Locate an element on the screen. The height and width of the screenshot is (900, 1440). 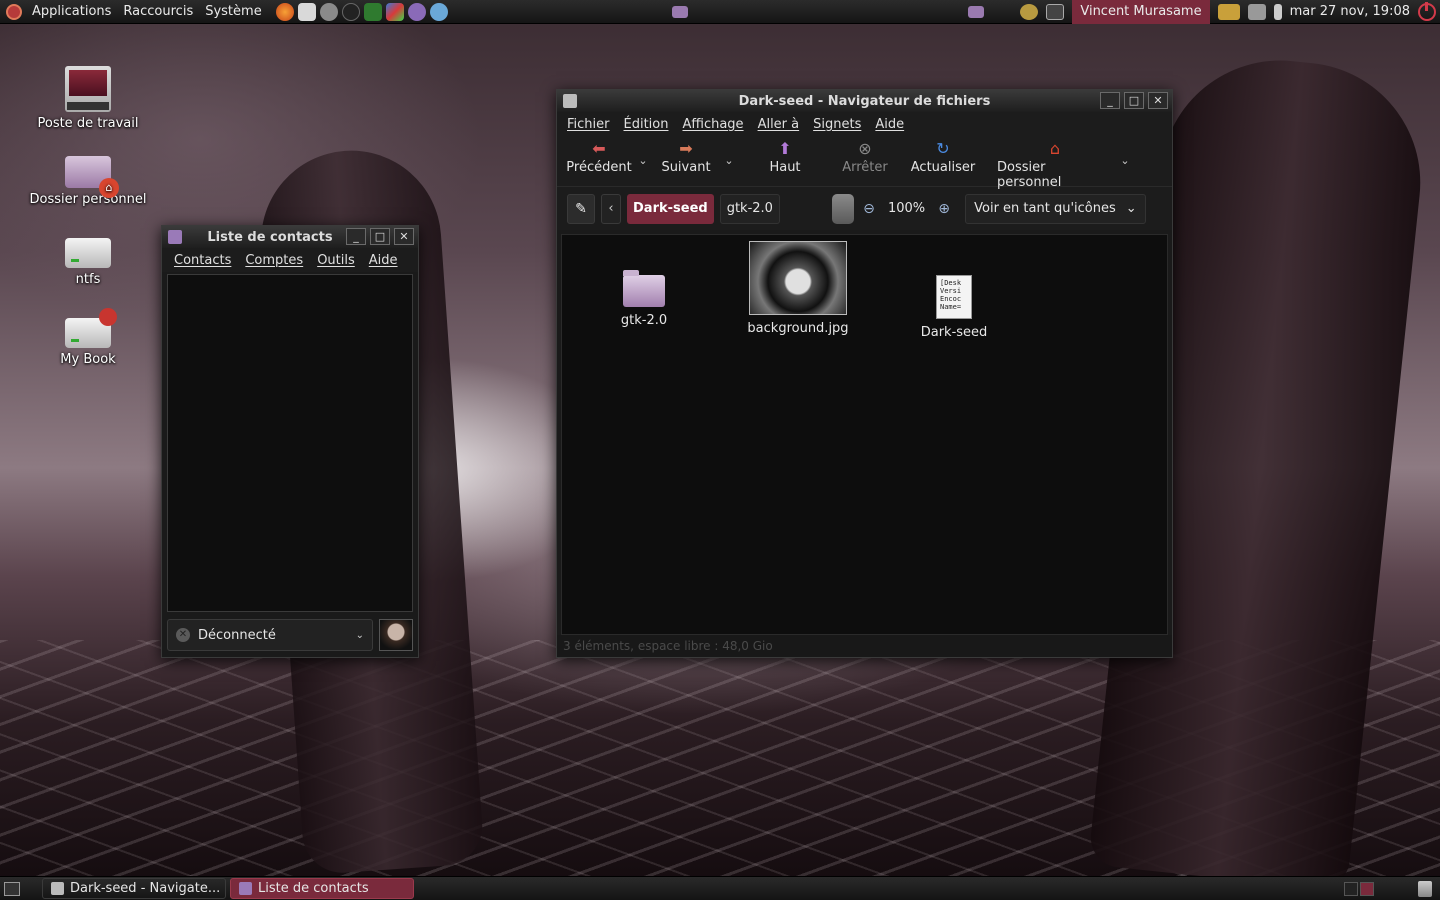
terminal-icon is located at coordinates (1055, 11).